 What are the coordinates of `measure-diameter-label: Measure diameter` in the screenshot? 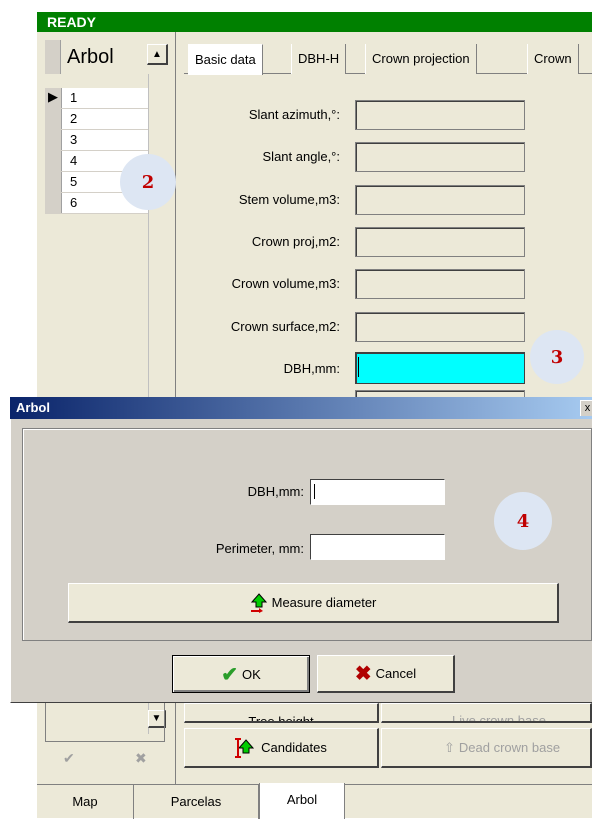 It's located at (324, 602).